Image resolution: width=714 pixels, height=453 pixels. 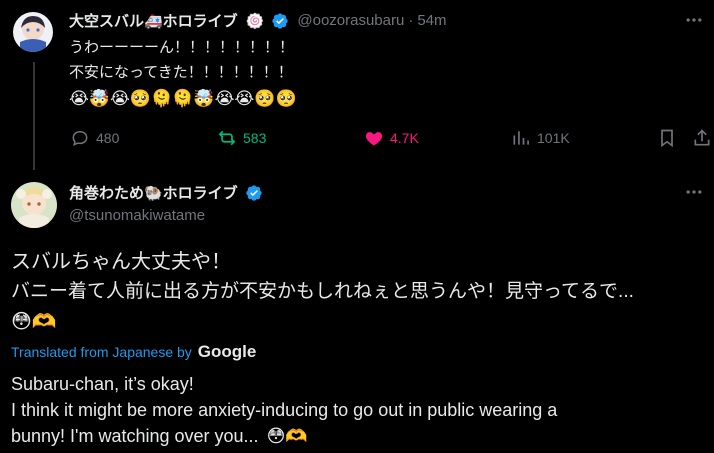 I want to click on views-icon, so click(x=521, y=138).